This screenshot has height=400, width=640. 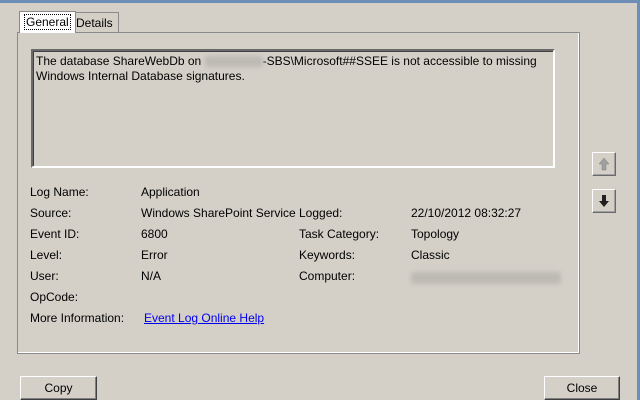 I want to click on tab-details-label: Details, so click(x=94, y=23).